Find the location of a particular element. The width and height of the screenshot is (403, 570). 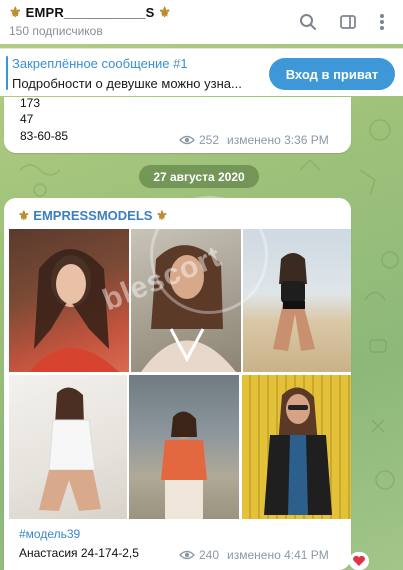

more-vertical-icon is located at coordinates (382, 22).